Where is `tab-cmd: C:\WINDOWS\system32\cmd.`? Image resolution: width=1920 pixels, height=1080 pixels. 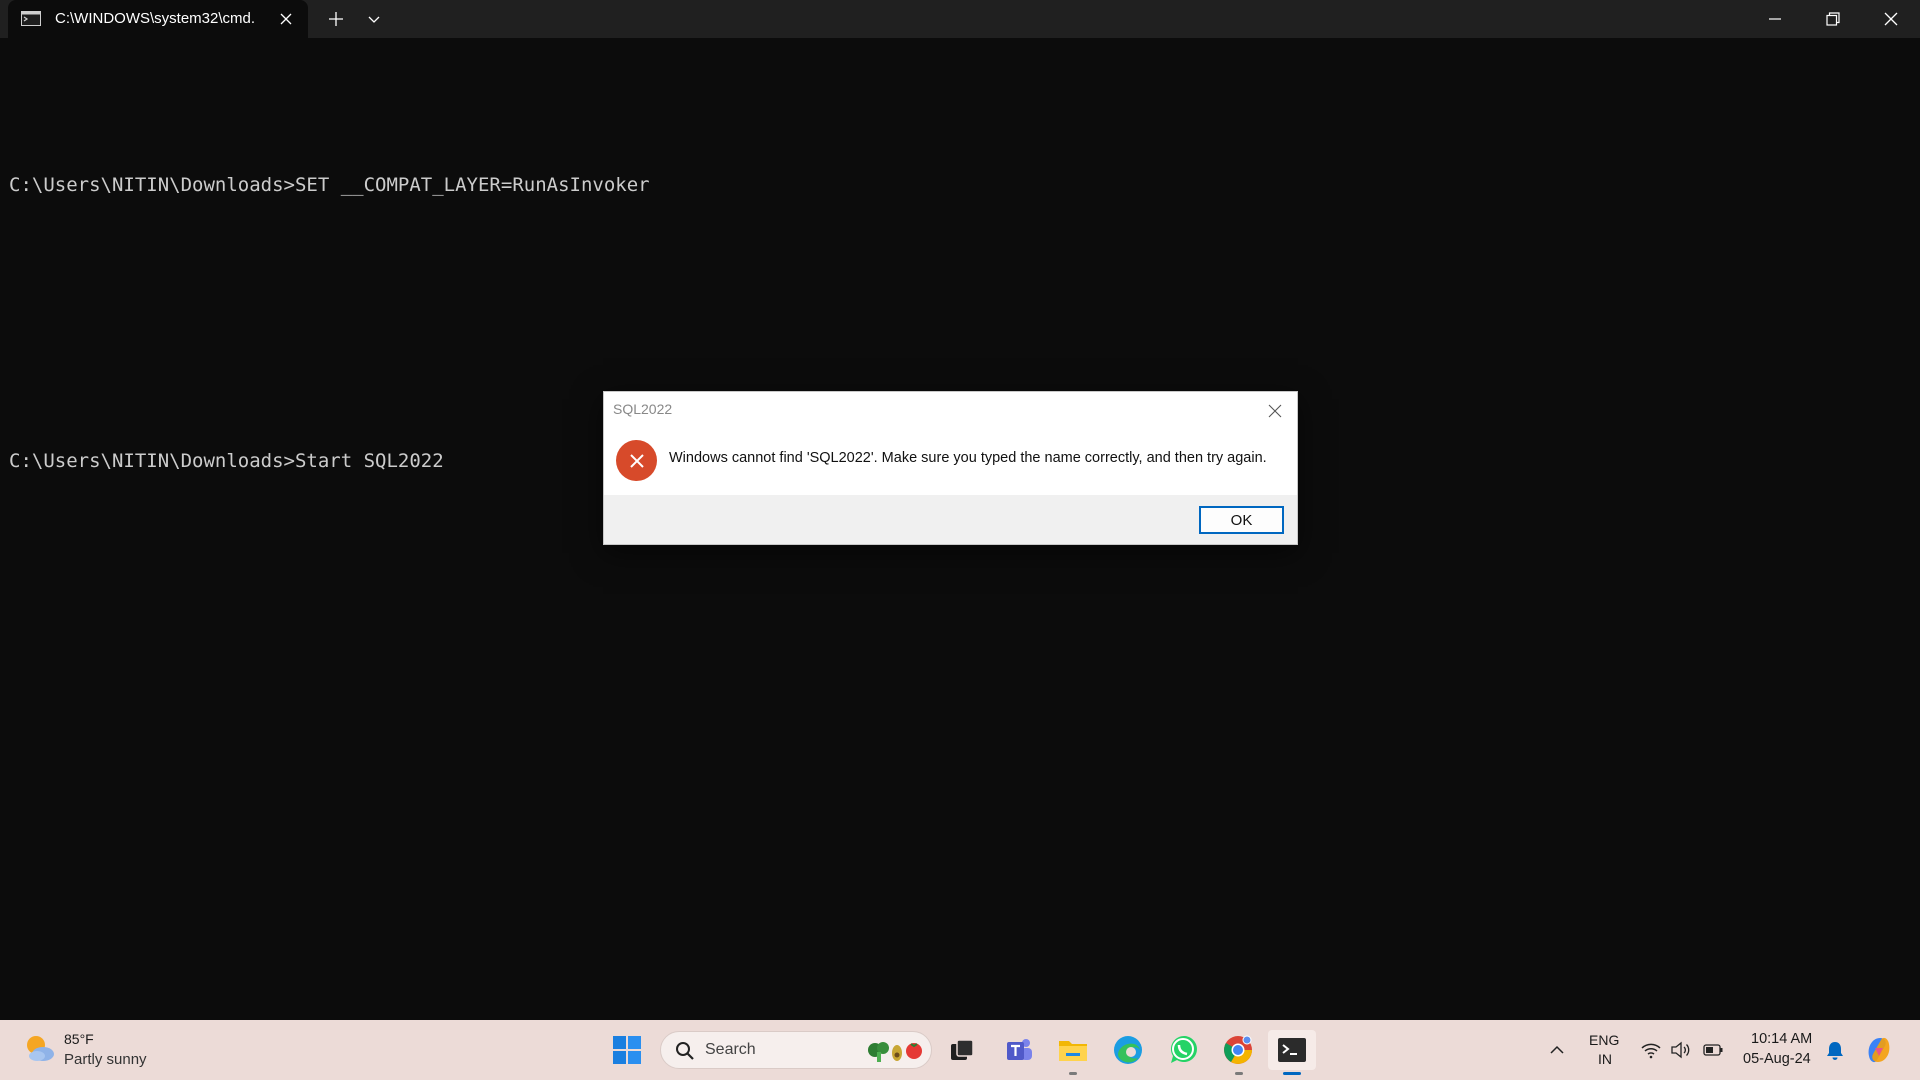
tab-cmd: C:\WINDOWS\system32\cmd. is located at coordinates (158, 19).